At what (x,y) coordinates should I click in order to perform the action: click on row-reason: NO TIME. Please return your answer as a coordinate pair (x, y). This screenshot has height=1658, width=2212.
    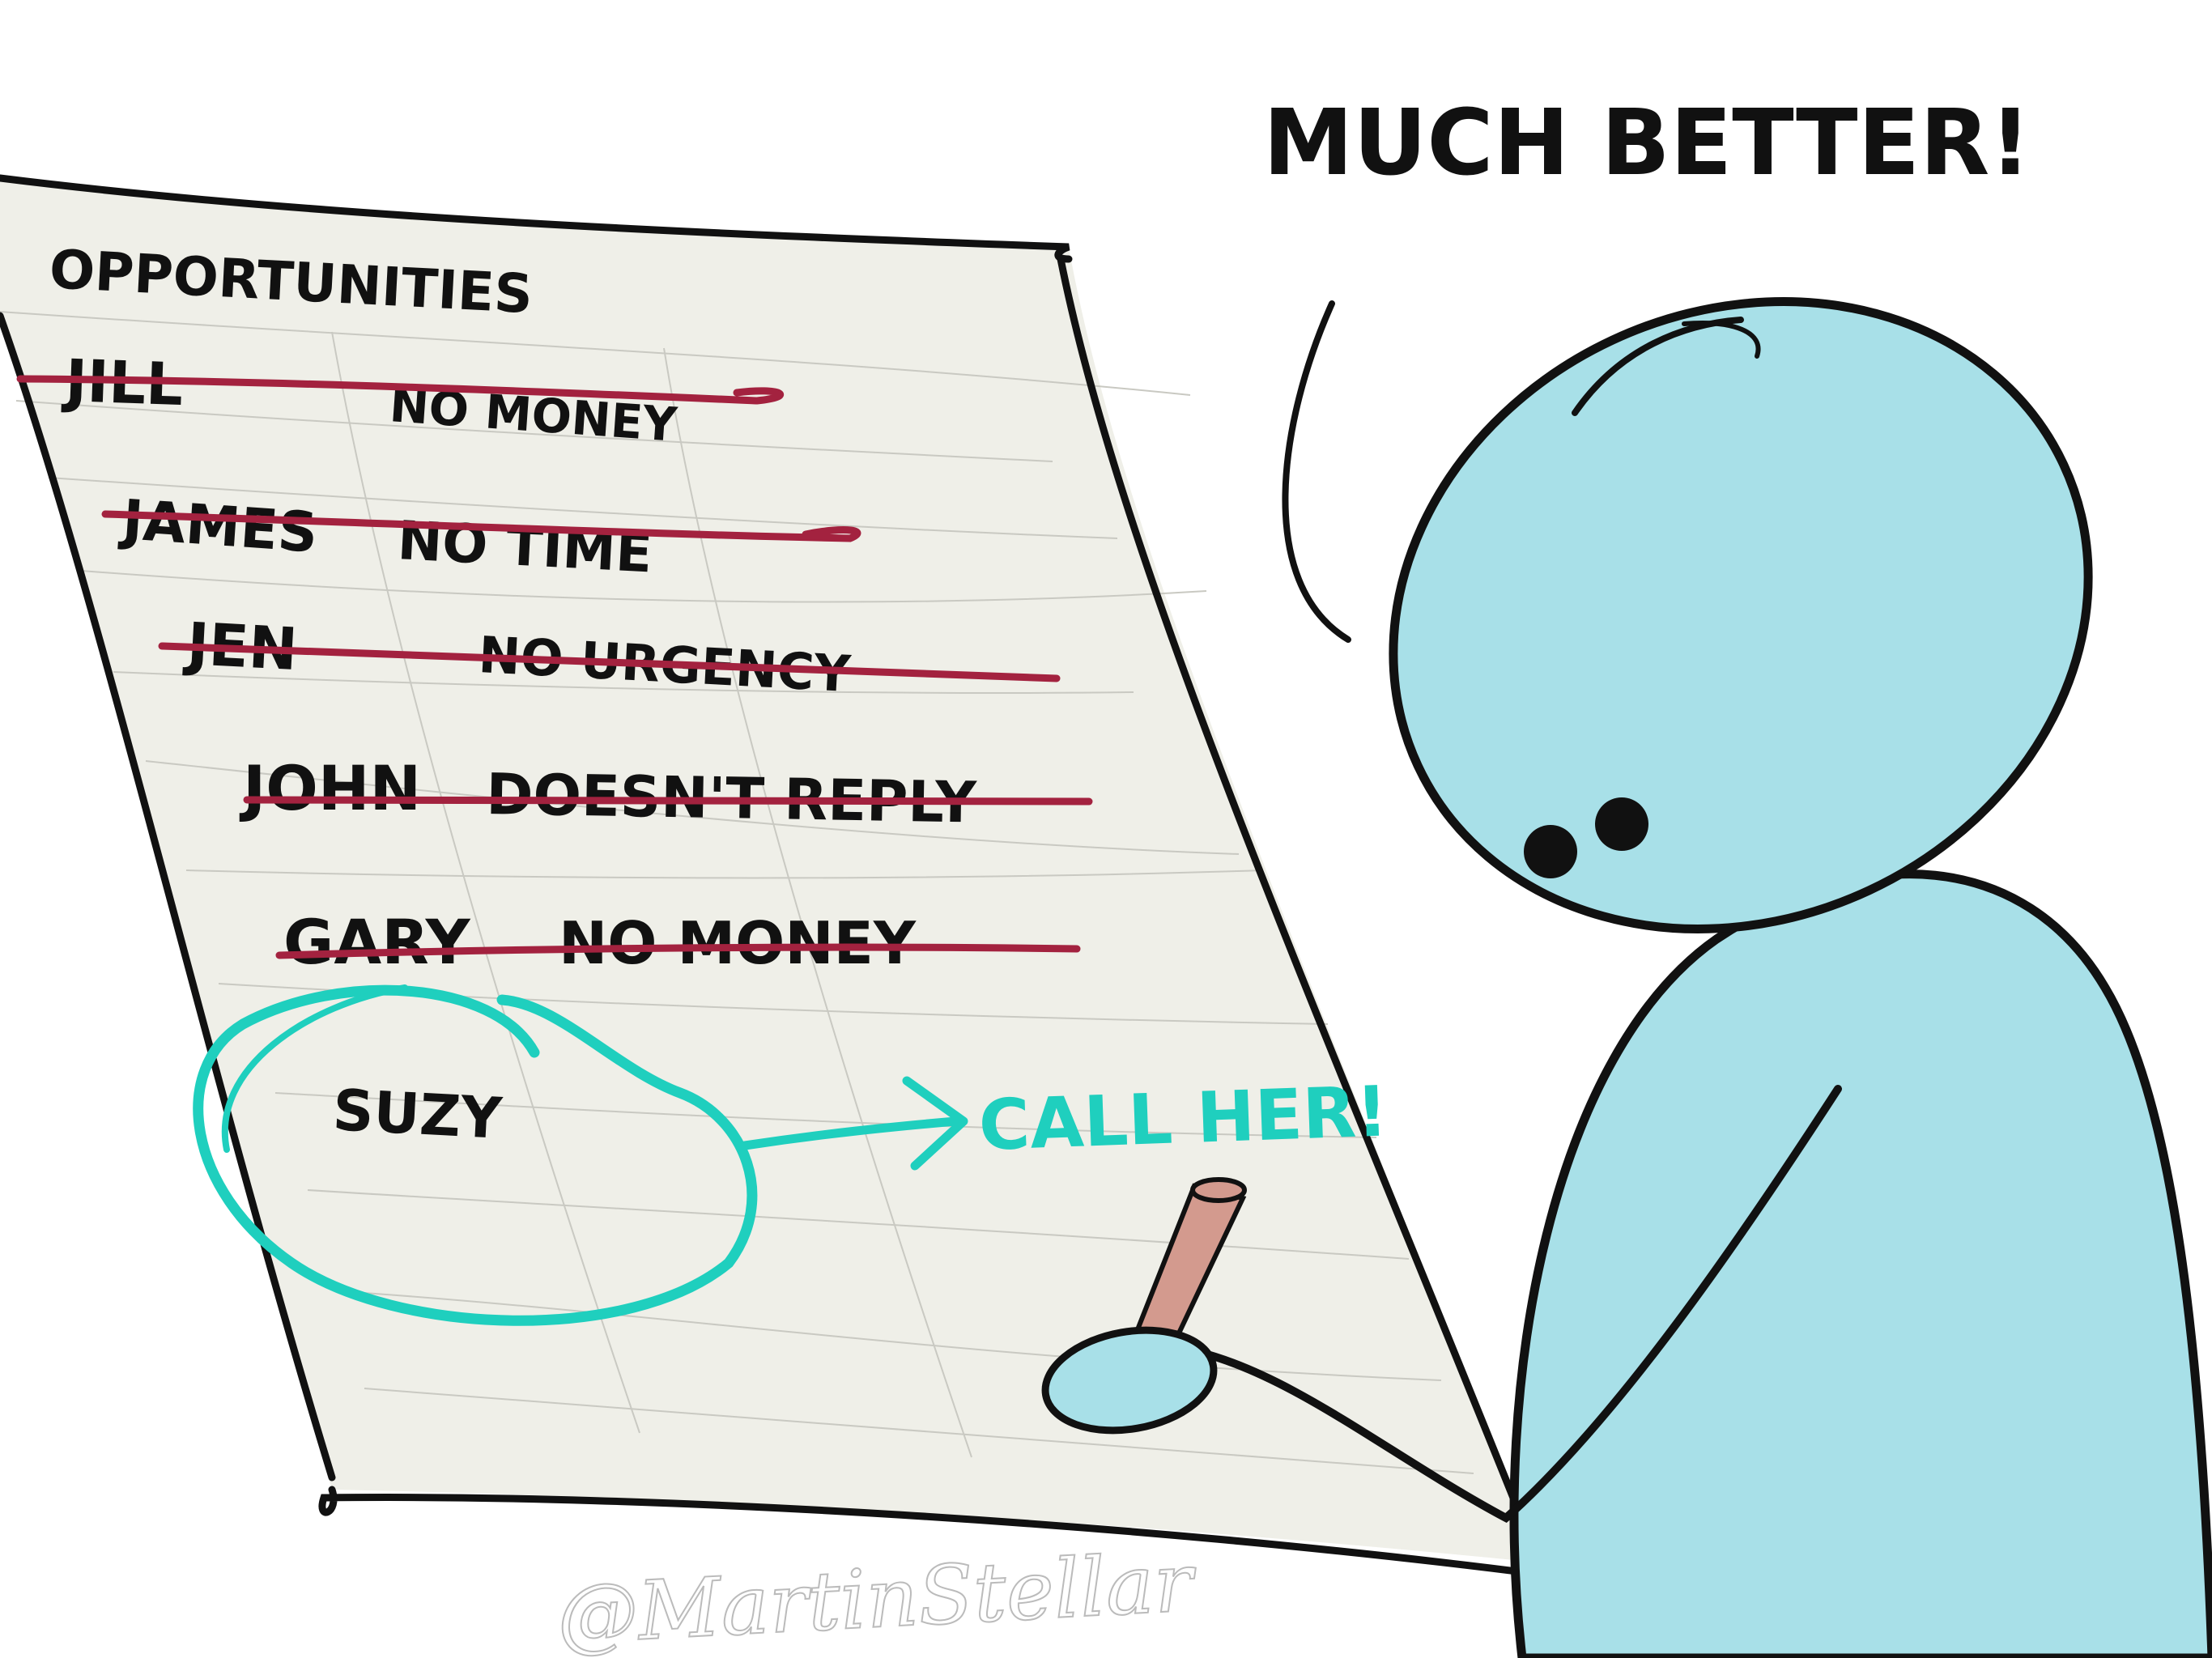
    Looking at the image, I should click on (524, 547).